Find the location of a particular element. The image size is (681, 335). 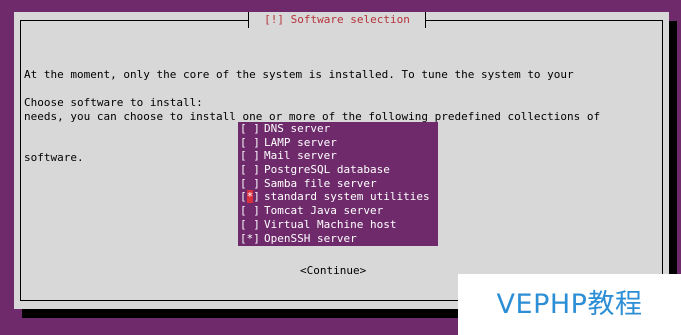

software-label: PostgreSQL database is located at coordinates (327, 170).